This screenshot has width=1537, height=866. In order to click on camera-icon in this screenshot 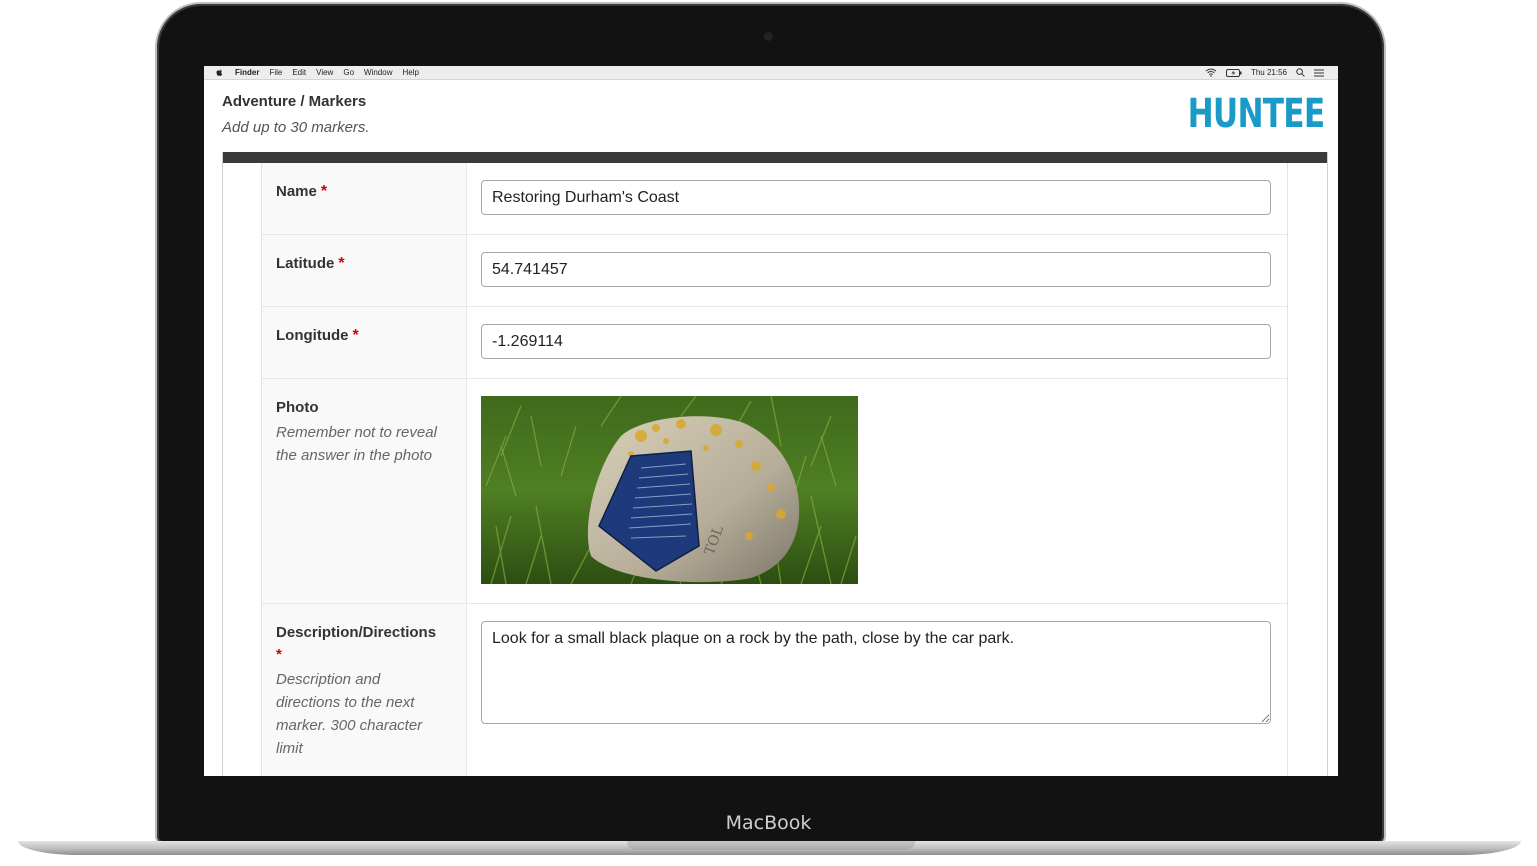, I will do `click(768, 36)`.